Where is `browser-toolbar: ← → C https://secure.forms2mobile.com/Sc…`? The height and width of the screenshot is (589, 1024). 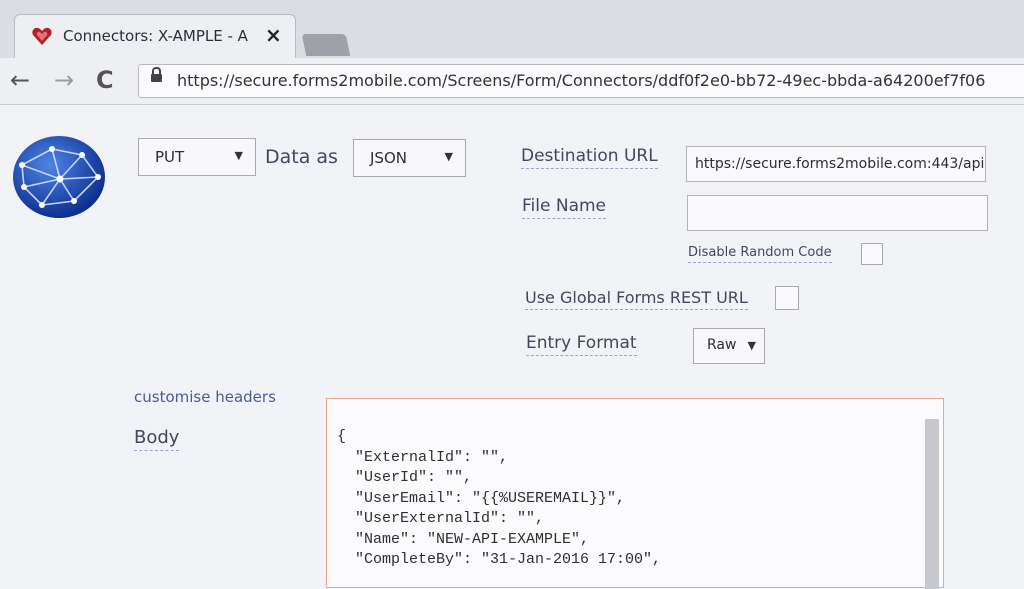 browser-toolbar: ← → C https://secure.forms2mobile.com/Sc… is located at coordinates (512, 81).